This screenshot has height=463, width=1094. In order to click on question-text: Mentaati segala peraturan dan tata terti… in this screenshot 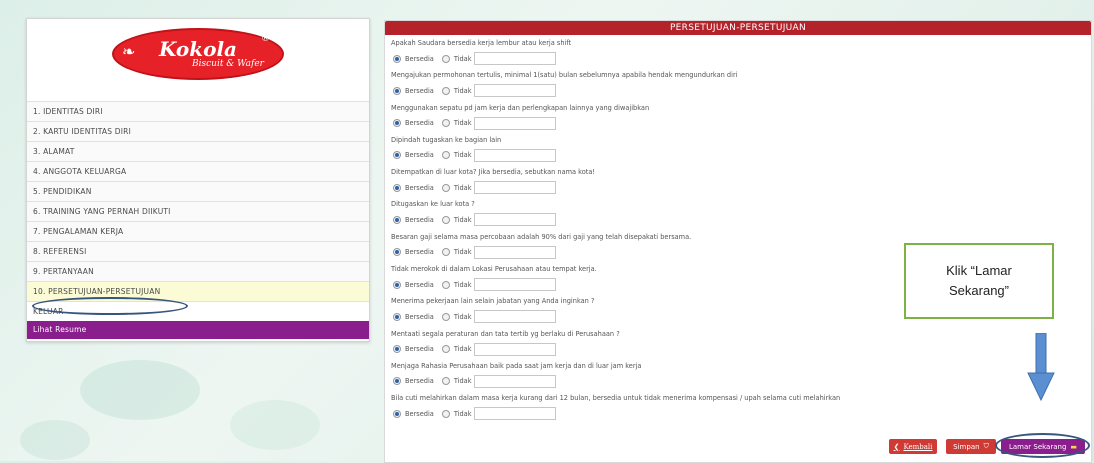, I will do `click(505, 333)`.